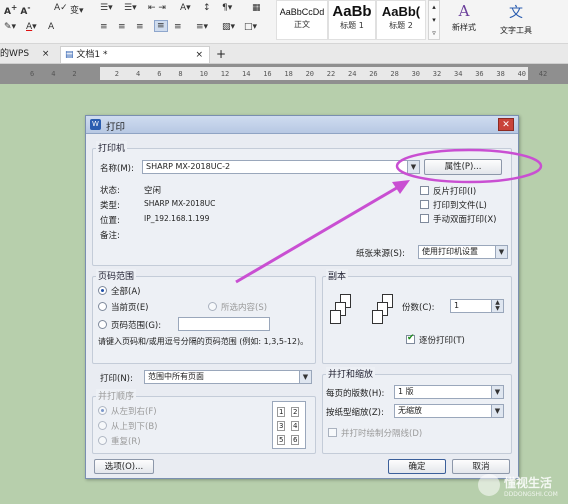 The height and width of the screenshot is (504, 568). I want to click on annotation-overlay, so click(389, 216).